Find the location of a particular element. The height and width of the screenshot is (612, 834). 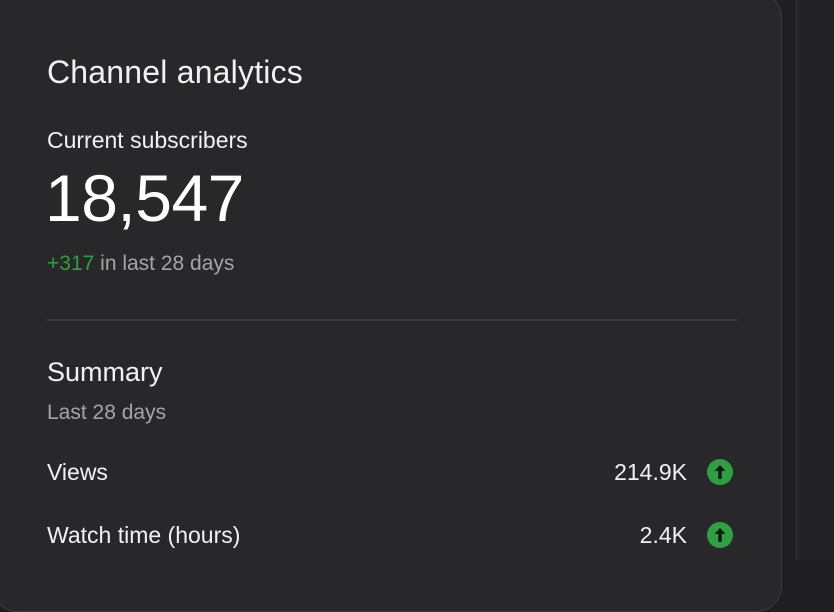

metric-value: 2.4K is located at coordinates (663, 535).